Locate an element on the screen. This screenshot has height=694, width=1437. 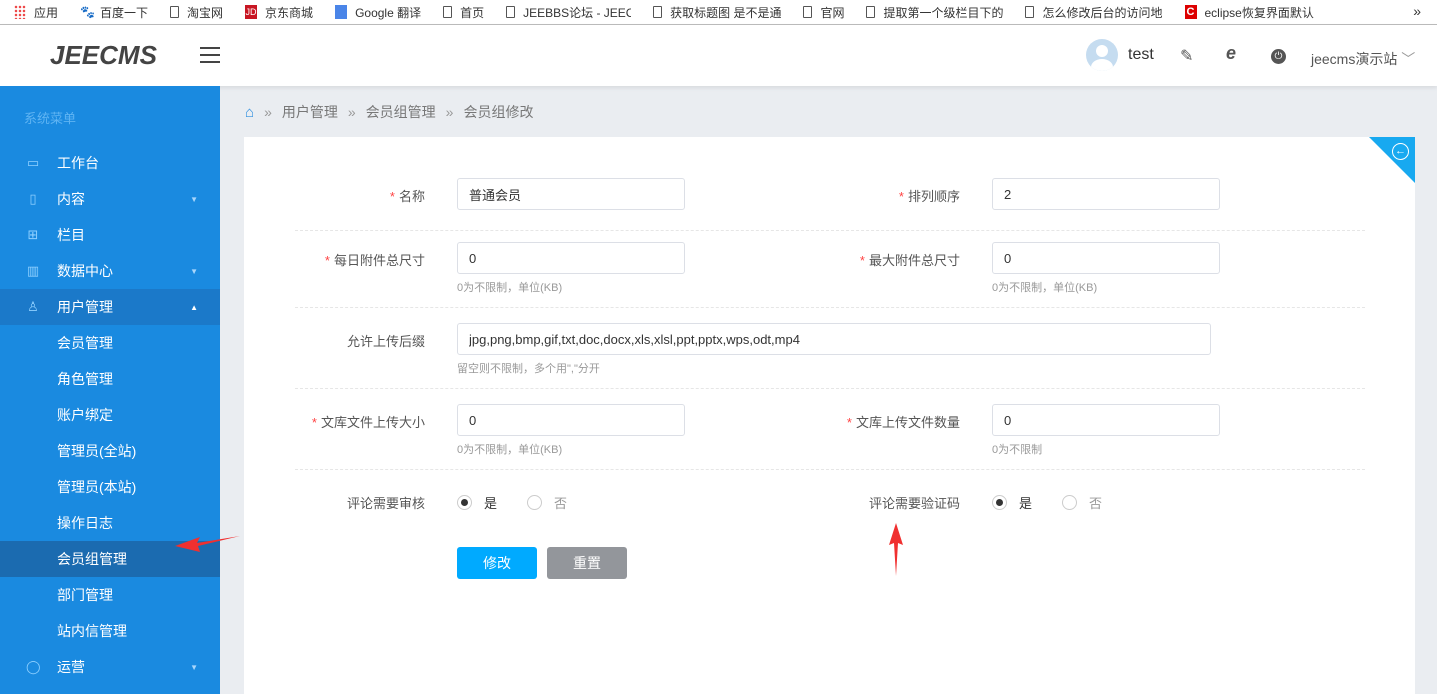
sidebar-subitem-admin-all: 管理员(全站) is located at coordinates (110, 451).